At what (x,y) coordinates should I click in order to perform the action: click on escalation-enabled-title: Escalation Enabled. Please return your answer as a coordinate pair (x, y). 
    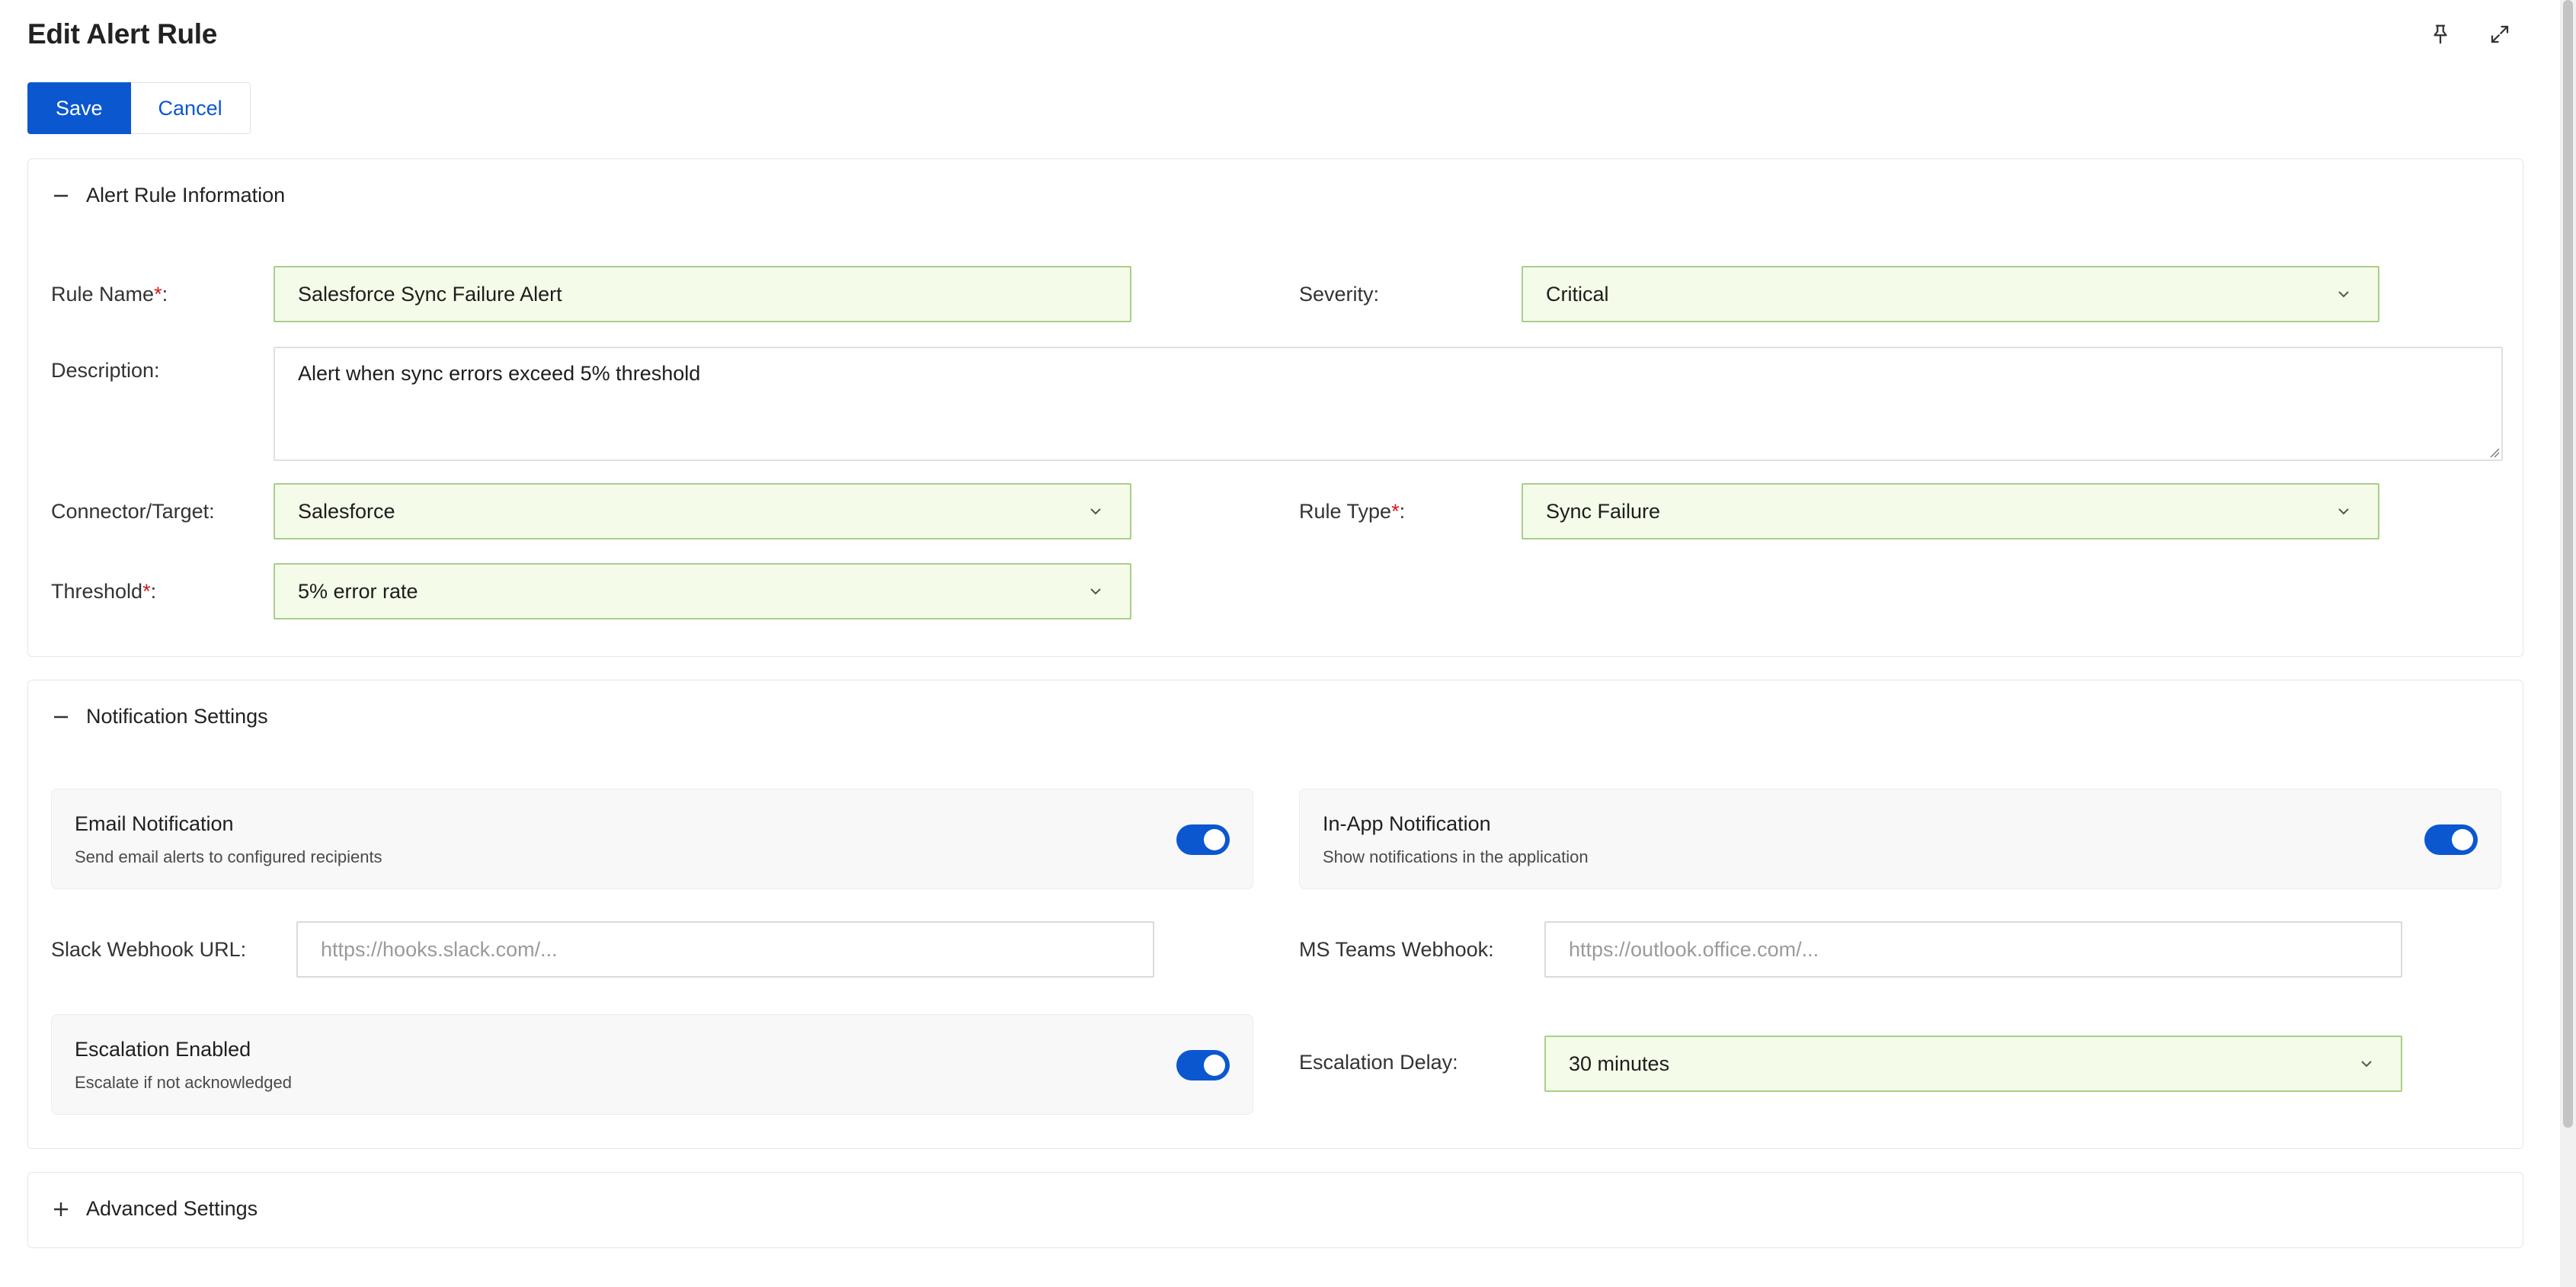
    Looking at the image, I should click on (163, 1049).